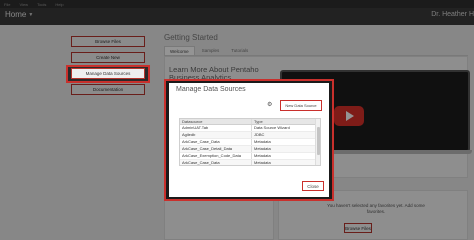  I want to click on table-scrollbar, so click(317, 142).